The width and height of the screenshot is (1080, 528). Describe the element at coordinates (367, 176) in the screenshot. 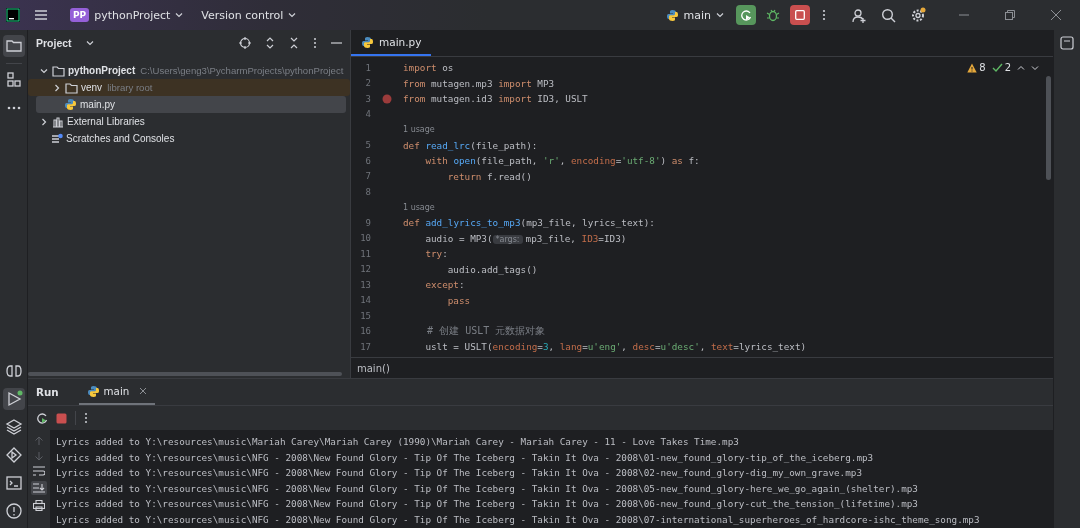

I see `line-number: 7` at that location.